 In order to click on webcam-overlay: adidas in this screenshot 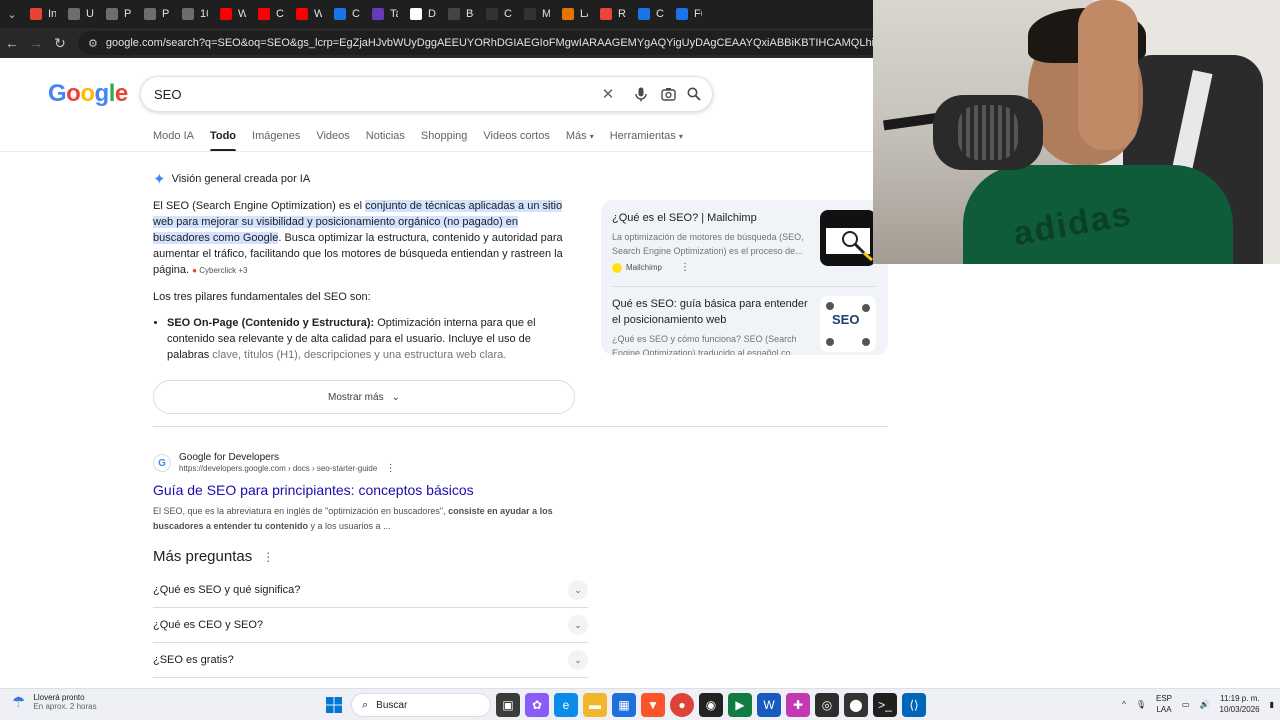, I will do `click(1076, 132)`.